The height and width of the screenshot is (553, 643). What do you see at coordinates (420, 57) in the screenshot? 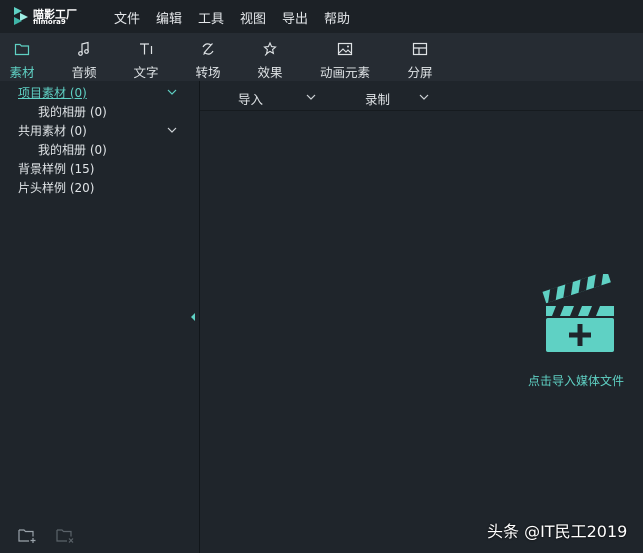
I see `tab-split-screen: 分屏` at bounding box center [420, 57].